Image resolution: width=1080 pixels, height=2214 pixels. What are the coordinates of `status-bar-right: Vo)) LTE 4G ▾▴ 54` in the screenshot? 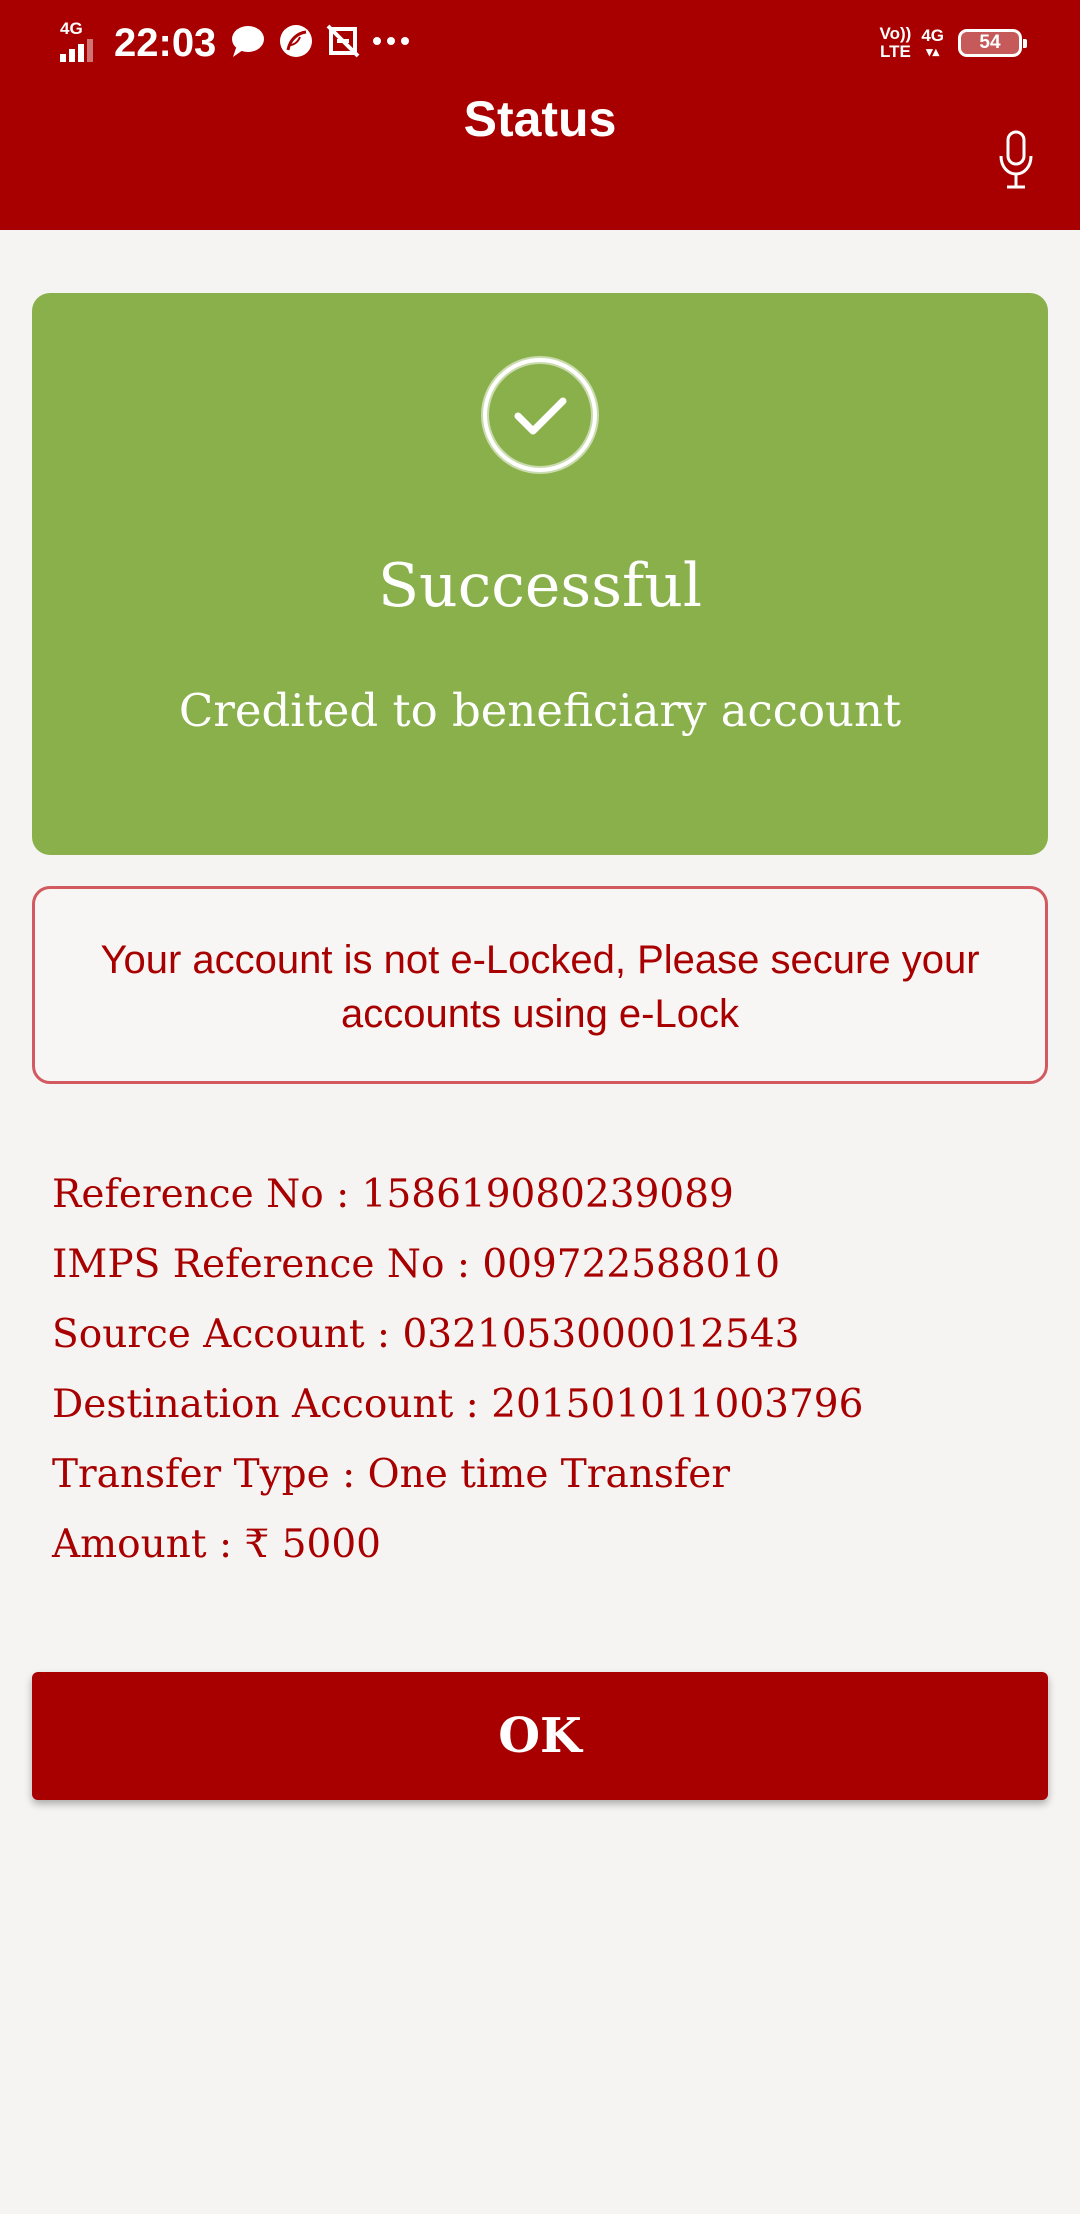 It's located at (953, 43).